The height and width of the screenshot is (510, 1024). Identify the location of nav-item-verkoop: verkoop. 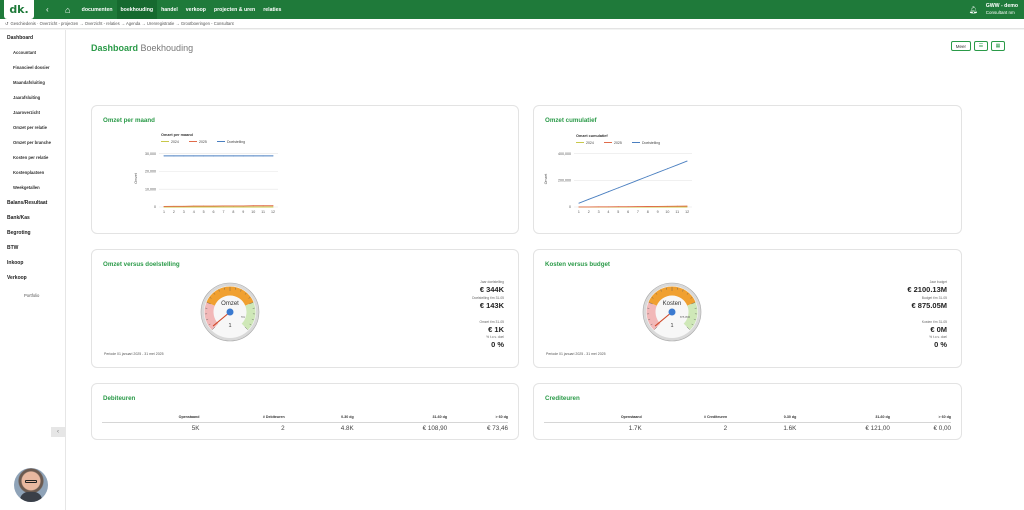
(196, 9).